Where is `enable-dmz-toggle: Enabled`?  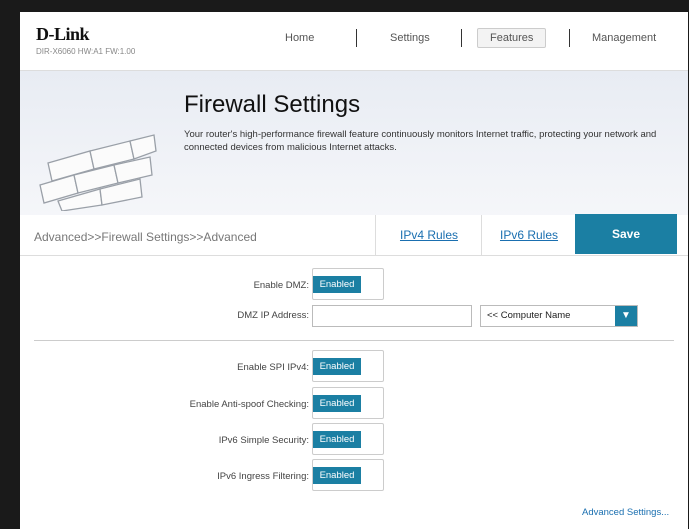
enable-dmz-toggle: Enabled is located at coordinates (348, 284).